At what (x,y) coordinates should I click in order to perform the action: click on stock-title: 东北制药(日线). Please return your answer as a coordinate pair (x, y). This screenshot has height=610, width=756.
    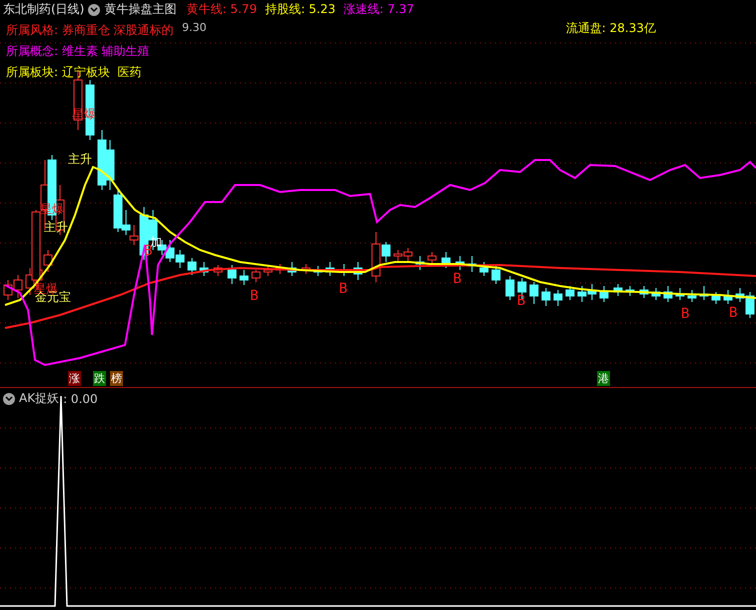
    Looking at the image, I should click on (43, 9).